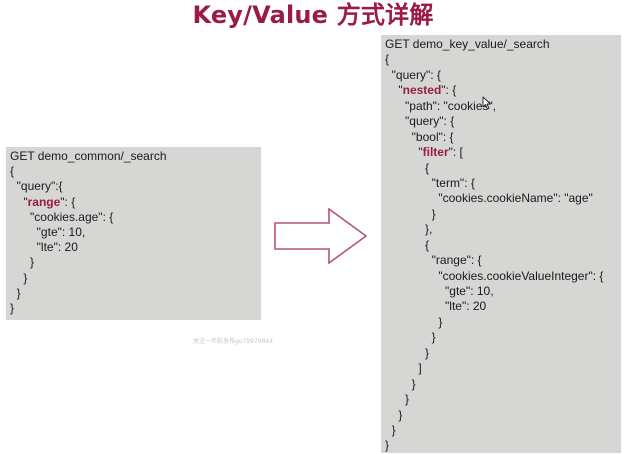  I want to click on right-code-line: "path": "cookies",, so click(501, 106).